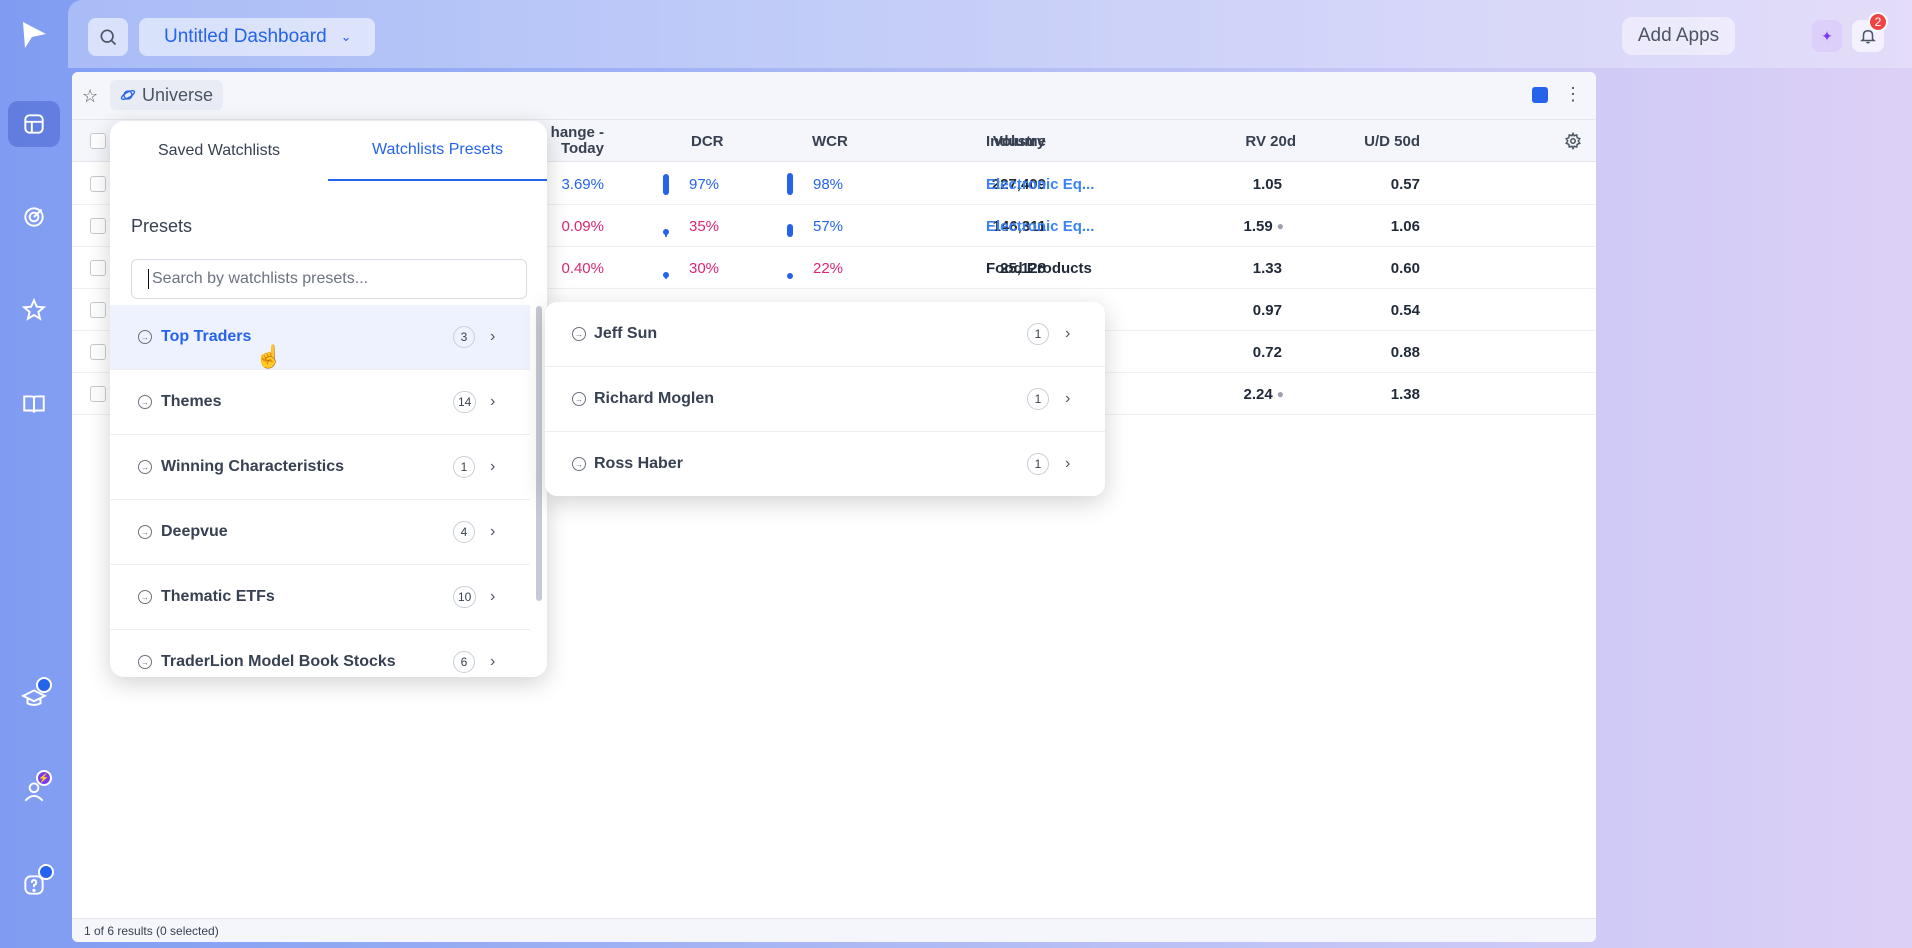 This screenshot has height=948, width=1912. Describe the element at coordinates (464, 337) in the screenshot. I see `preset-count: 3` at that location.